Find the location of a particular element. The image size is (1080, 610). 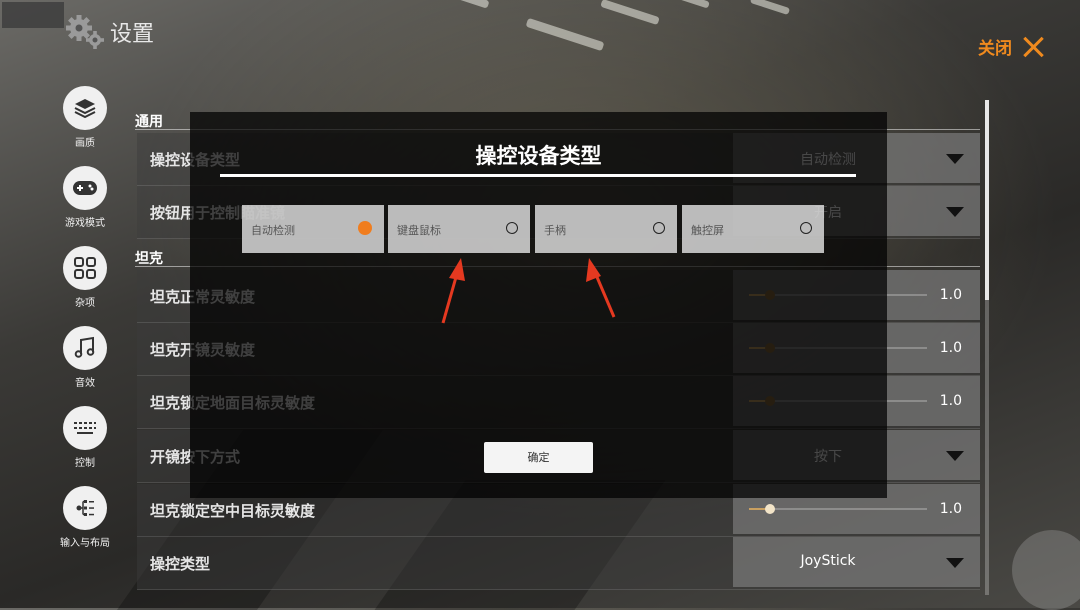

sidebar-item-label: 游戏模式 is located at coordinates (85, 223).